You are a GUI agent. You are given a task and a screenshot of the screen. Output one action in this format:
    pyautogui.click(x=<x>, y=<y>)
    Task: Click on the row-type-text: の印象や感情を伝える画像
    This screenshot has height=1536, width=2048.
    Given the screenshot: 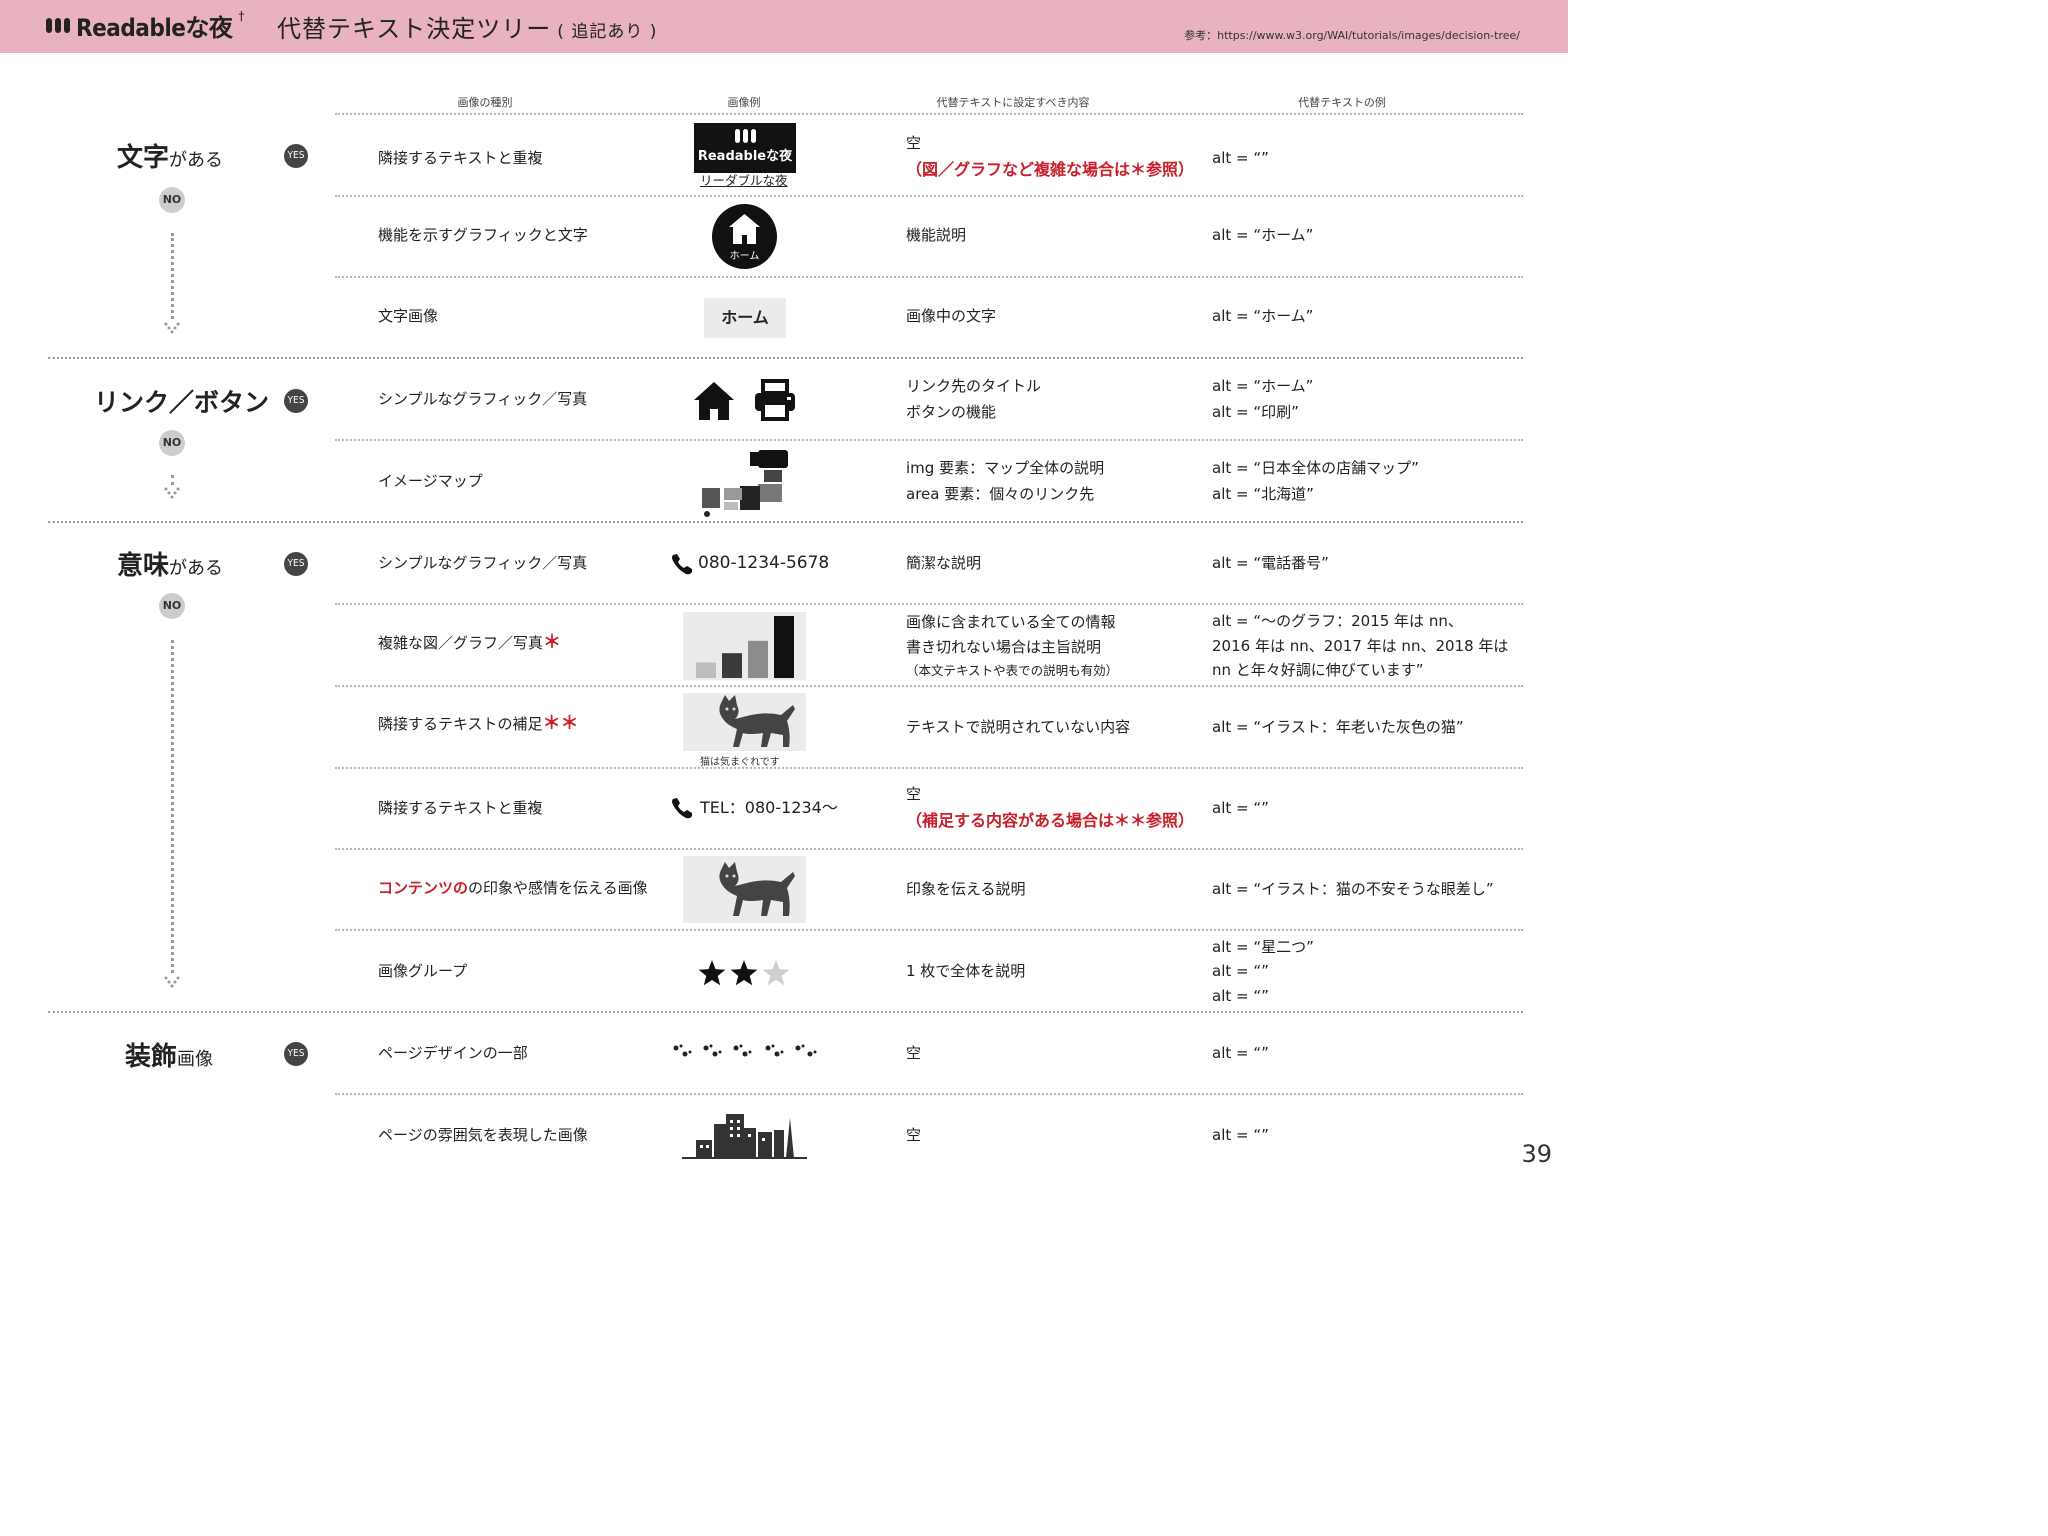 What is the action you would take?
    pyautogui.click(x=558, y=888)
    